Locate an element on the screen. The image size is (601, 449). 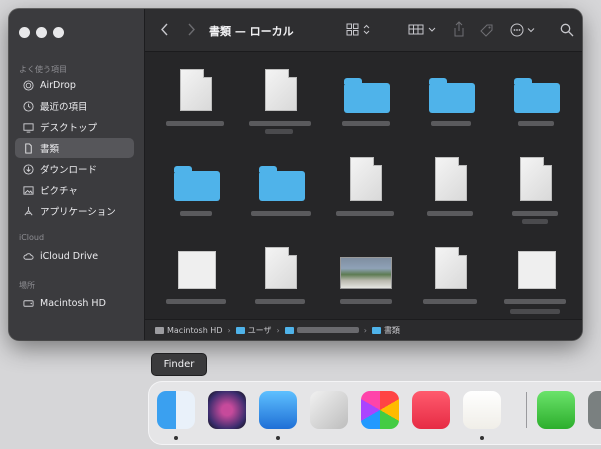
sidebar-section-locations-heading: 場所 is located at coordinates (27, 285).